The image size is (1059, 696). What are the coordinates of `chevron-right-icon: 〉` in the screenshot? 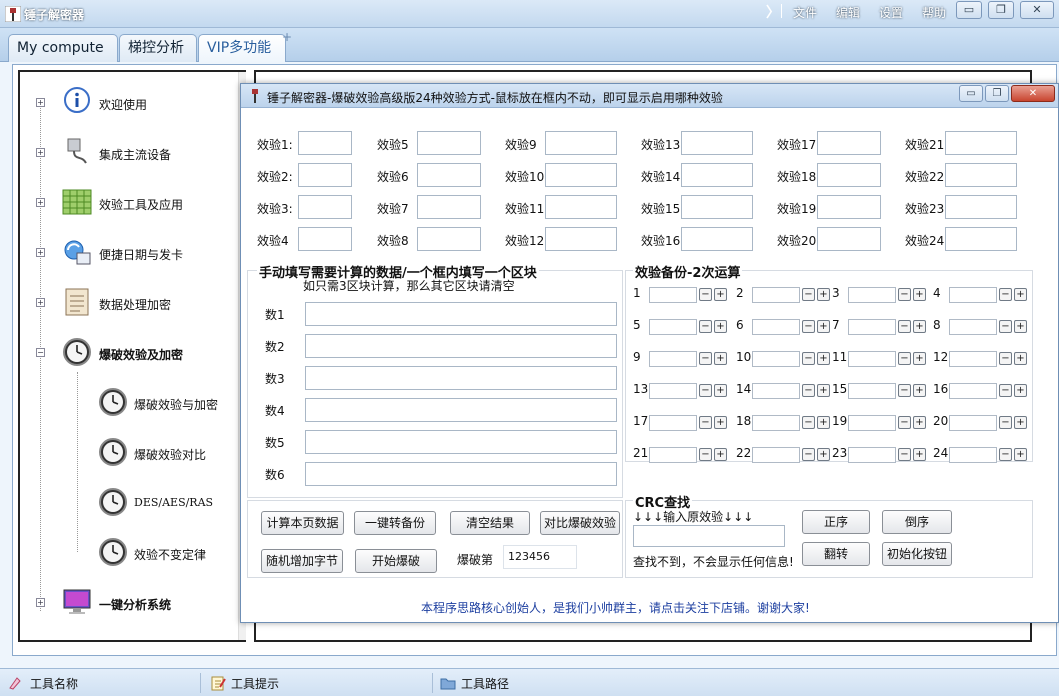 It's located at (773, 12).